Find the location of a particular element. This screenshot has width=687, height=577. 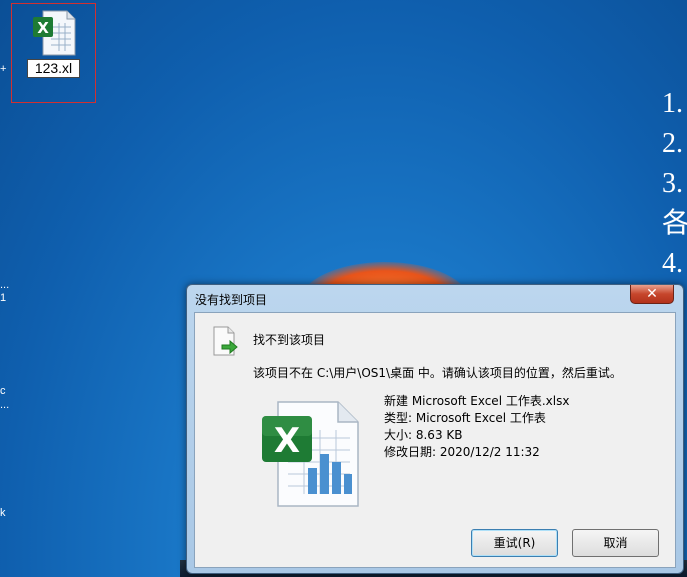

file-name: 新建 Microsoft Excel 工作表.xlsx is located at coordinates (477, 401).